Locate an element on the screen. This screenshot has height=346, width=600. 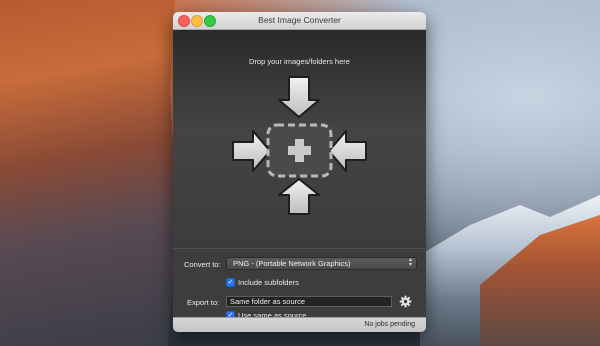
drop-zone-illustration is located at coordinates (299, 145).